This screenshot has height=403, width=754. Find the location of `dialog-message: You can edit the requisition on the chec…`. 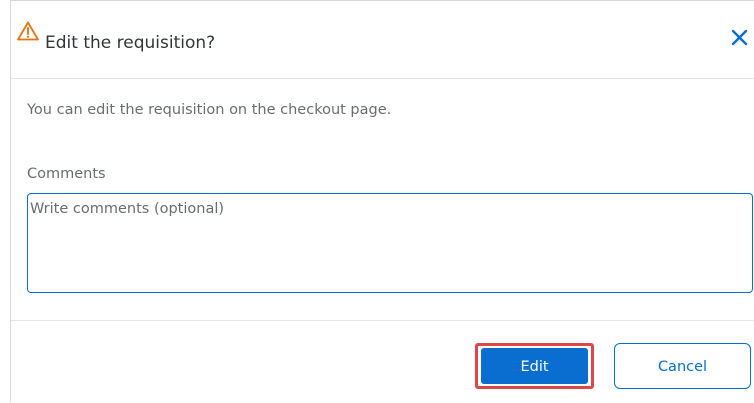

dialog-message: You can edit the requisition on the chec… is located at coordinates (209, 110).